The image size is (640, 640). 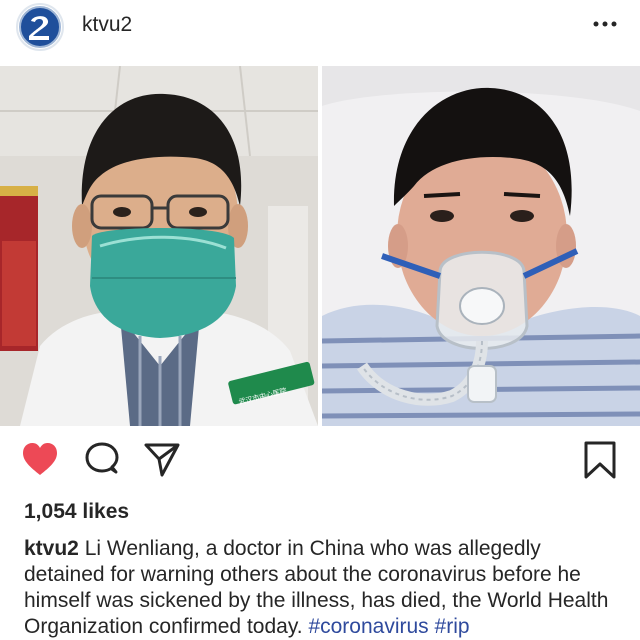 What do you see at coordinates (40, 460) in the screenshot?
I see `heart-filled-icon` at bounding box center [40, 460].